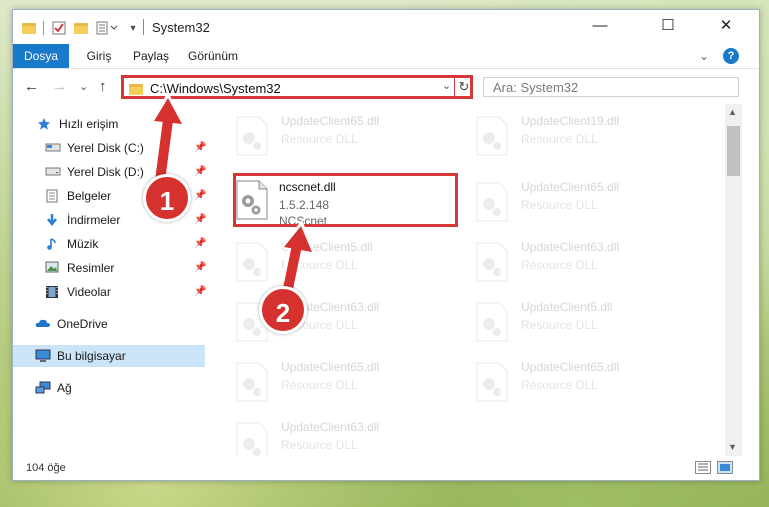  I want to click on sidebar-item-label: Bu bilgisayar, so click(91, 356).